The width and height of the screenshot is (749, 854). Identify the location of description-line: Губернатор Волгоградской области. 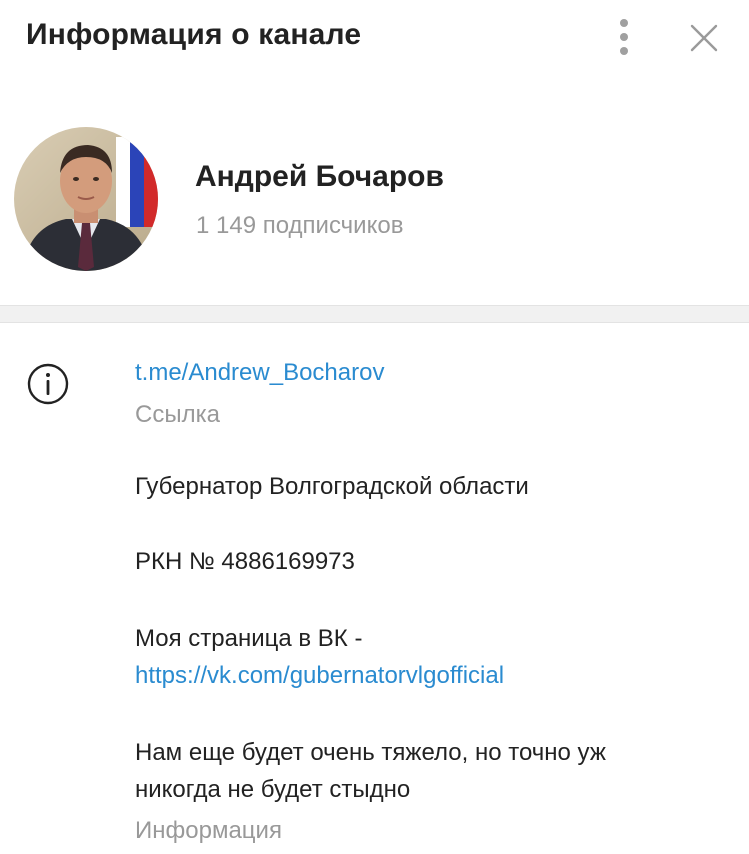
(332, 486).